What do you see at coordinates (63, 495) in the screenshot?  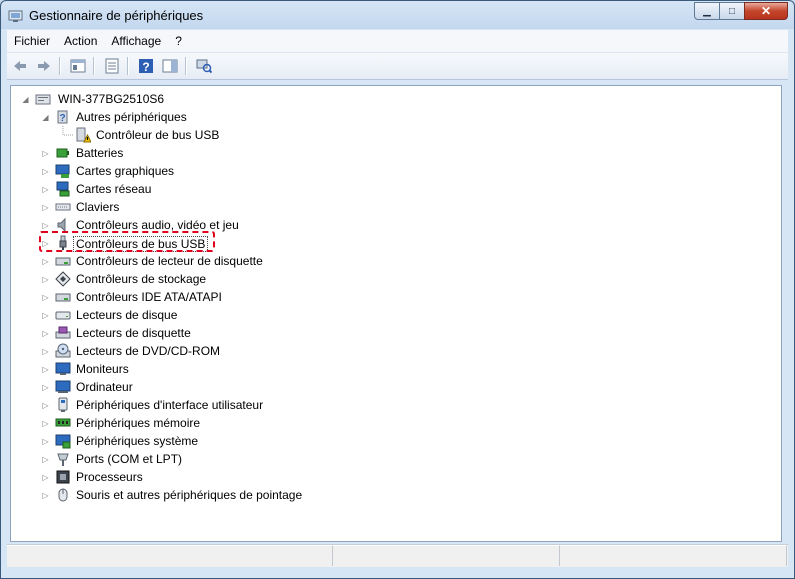 I see `mouse-icon` at bounding box center [63, 495].